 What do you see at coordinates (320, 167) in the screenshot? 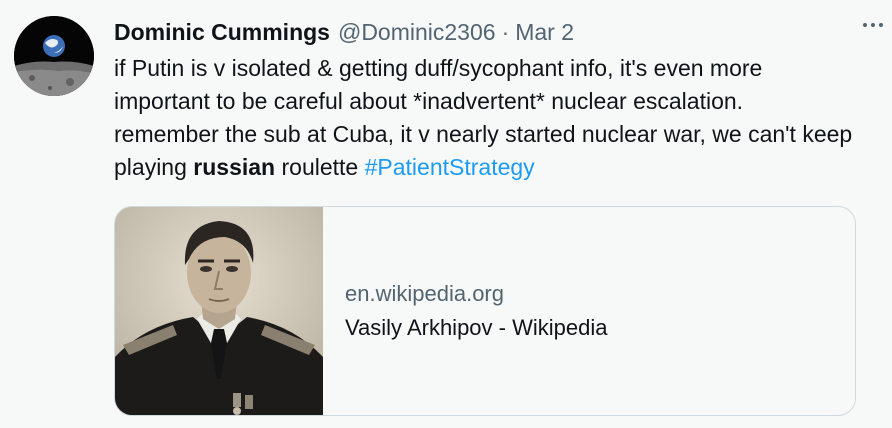
I see `tweet-text-part: roulette` at bounding box center [320, 167].